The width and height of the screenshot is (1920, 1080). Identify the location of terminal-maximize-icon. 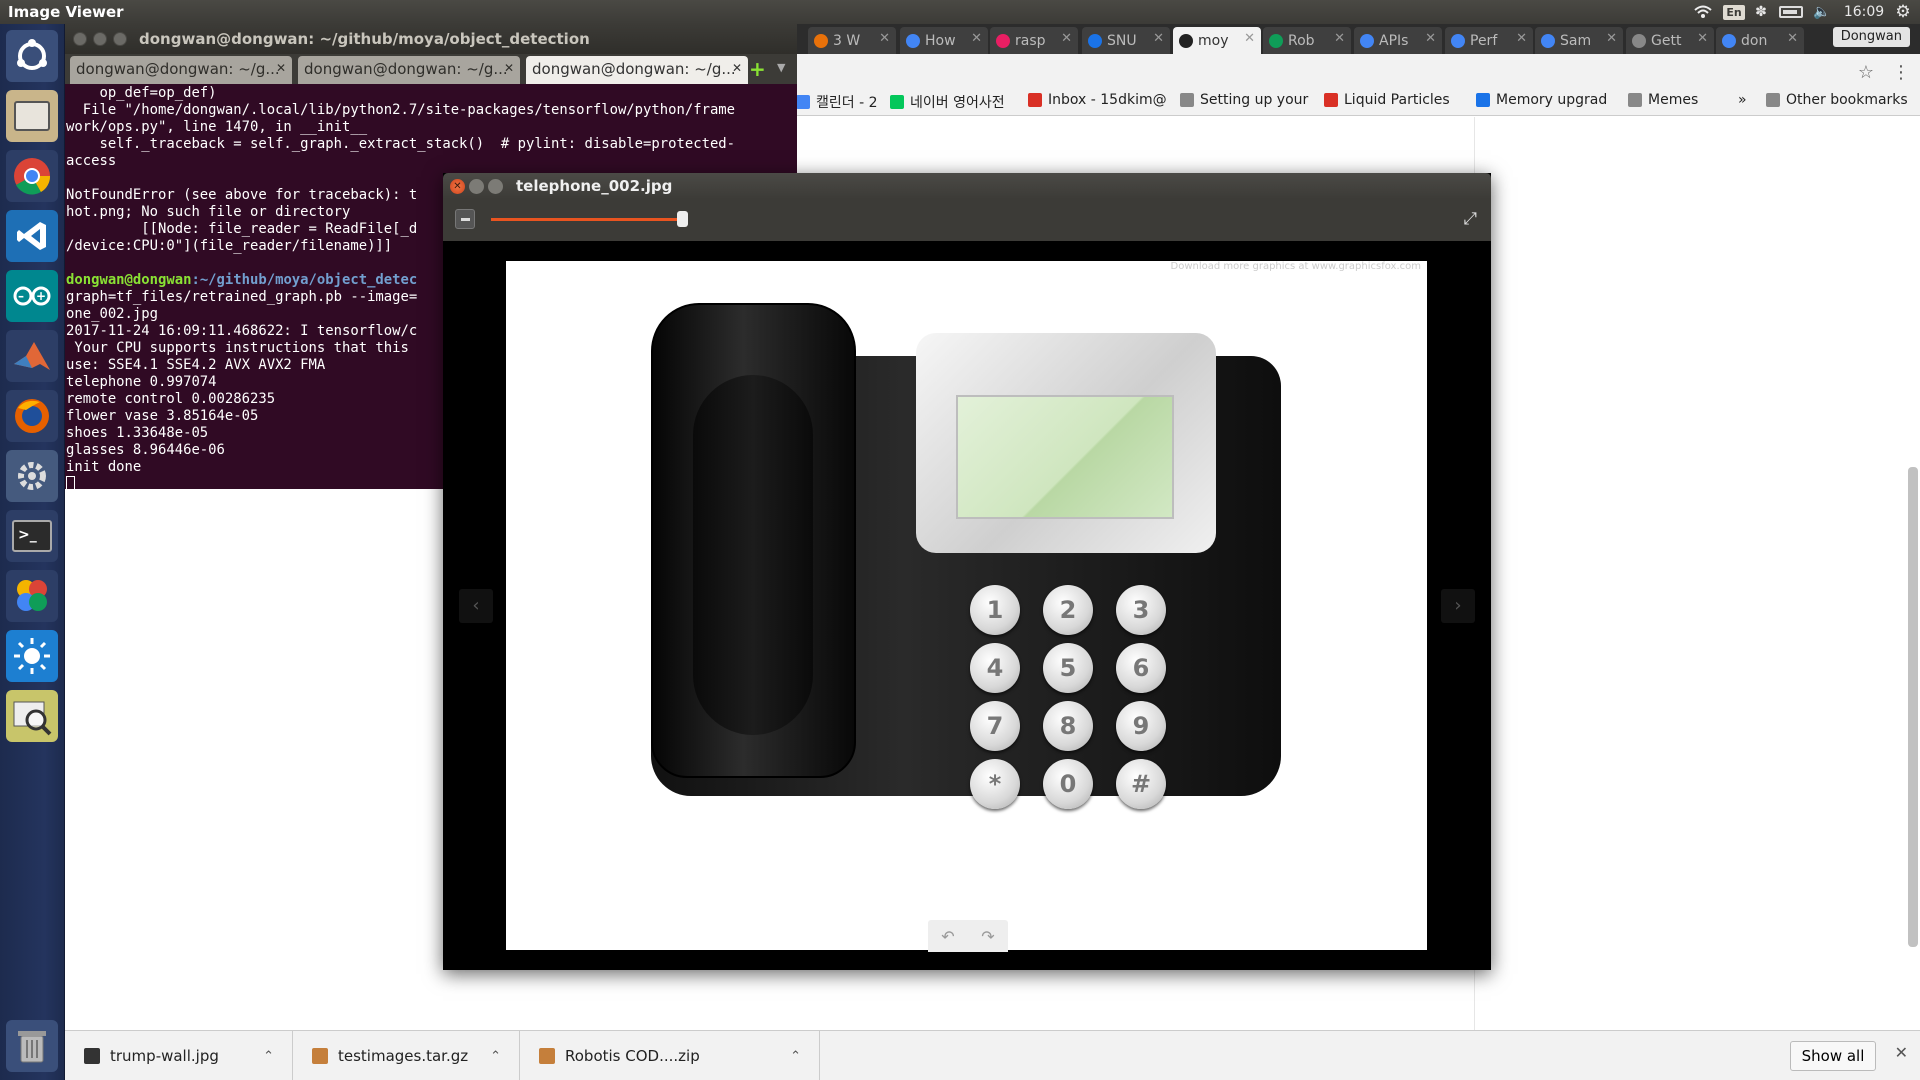
(120, 39).